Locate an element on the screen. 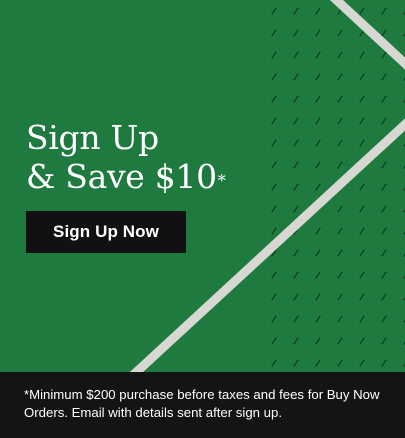 The image size is (405, 438). headline-line-2-text: & Save $10 is located at coordinates (121, 176).